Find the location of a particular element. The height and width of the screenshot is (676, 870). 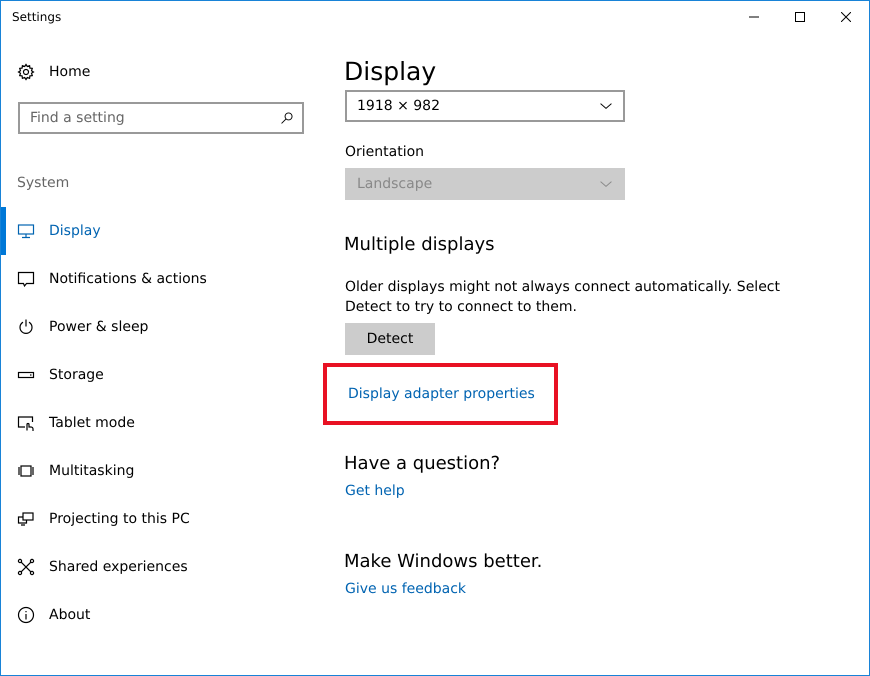

monitor-icon is located at coordinates (26, 231).